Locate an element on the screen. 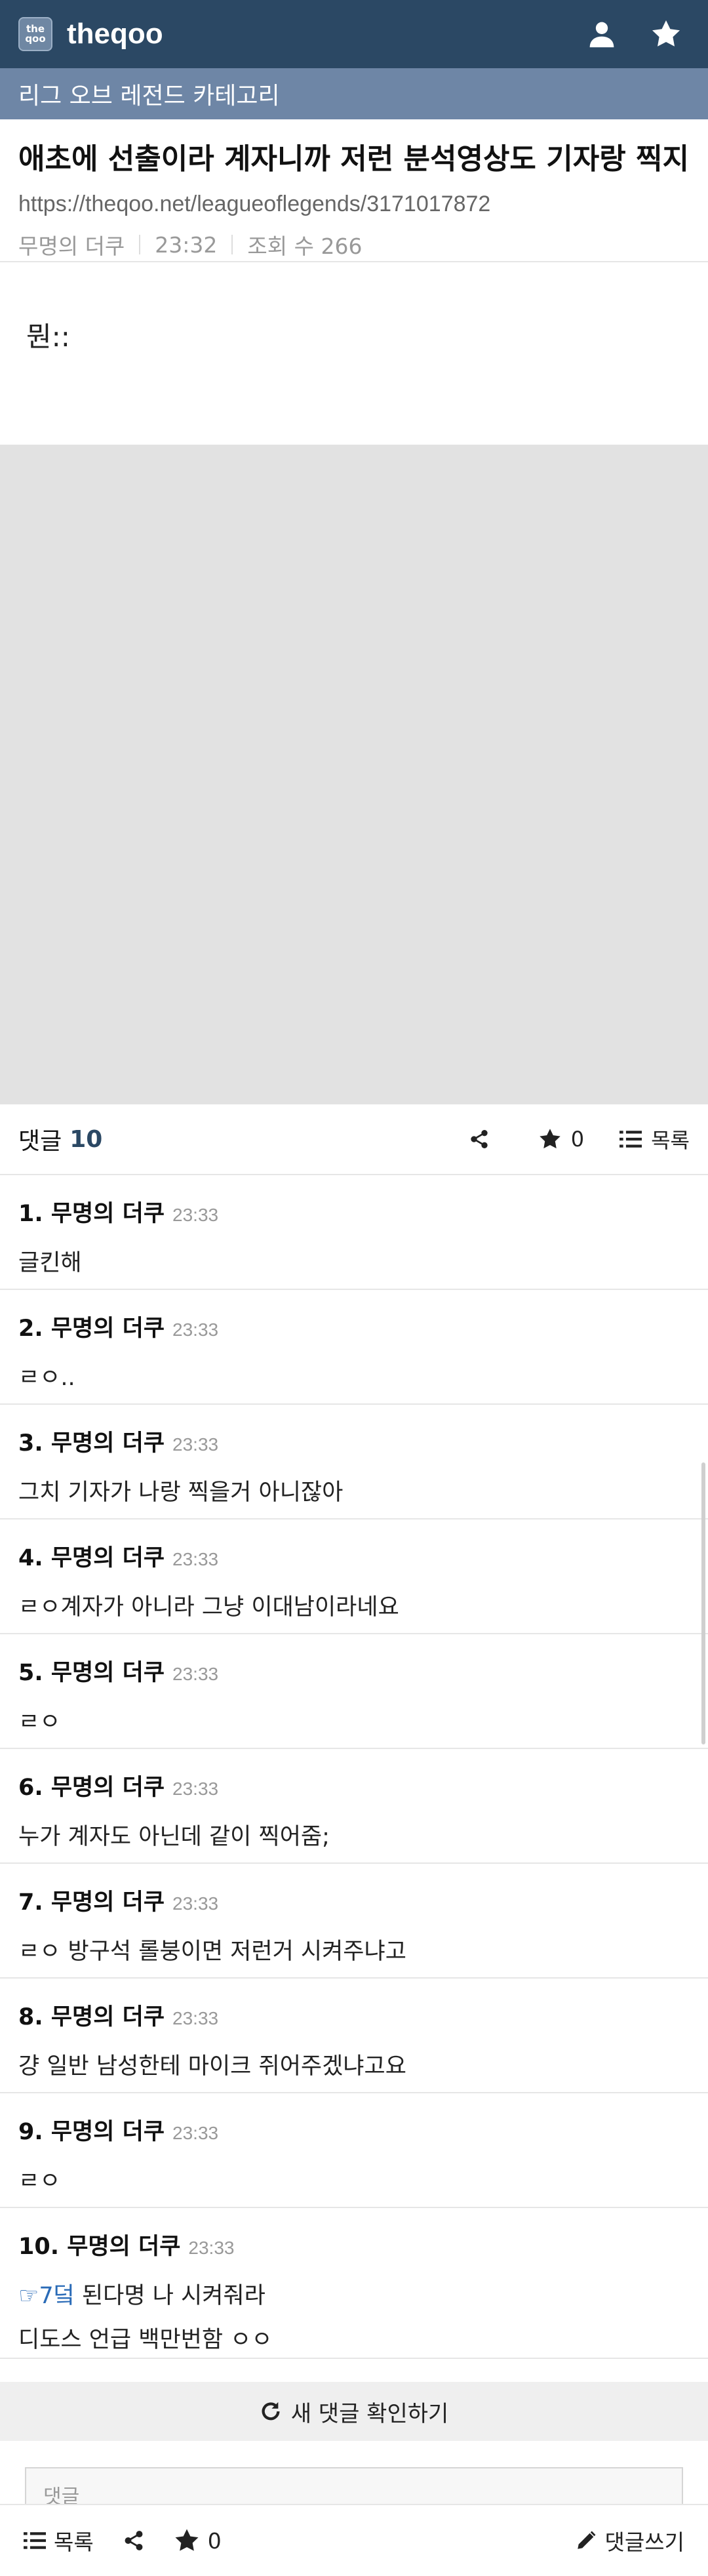  top-icons is located at coordinates (638, 34).